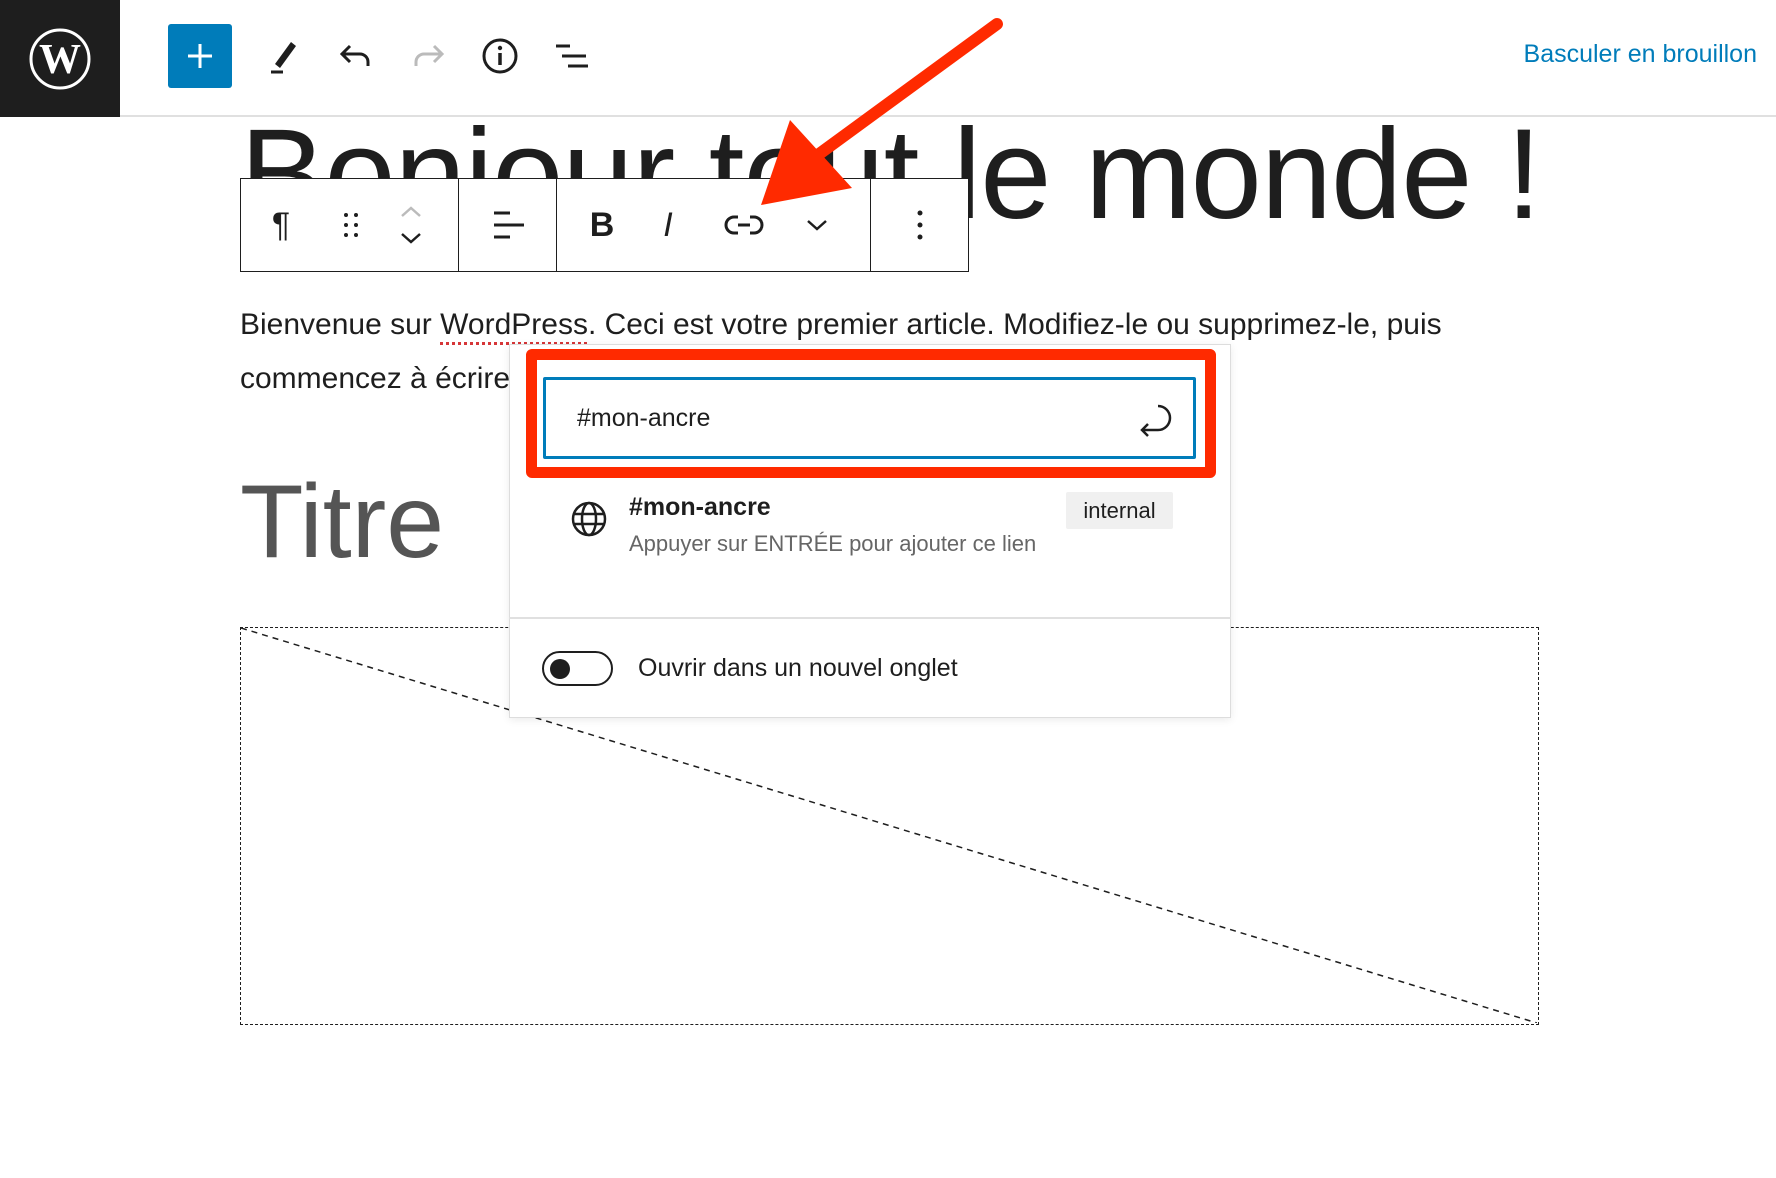  What do you see at coordinates (340, 324) in the screenshot?
I see `paragraph-text: Bienvenue sur` at bounding box center [340, 324].